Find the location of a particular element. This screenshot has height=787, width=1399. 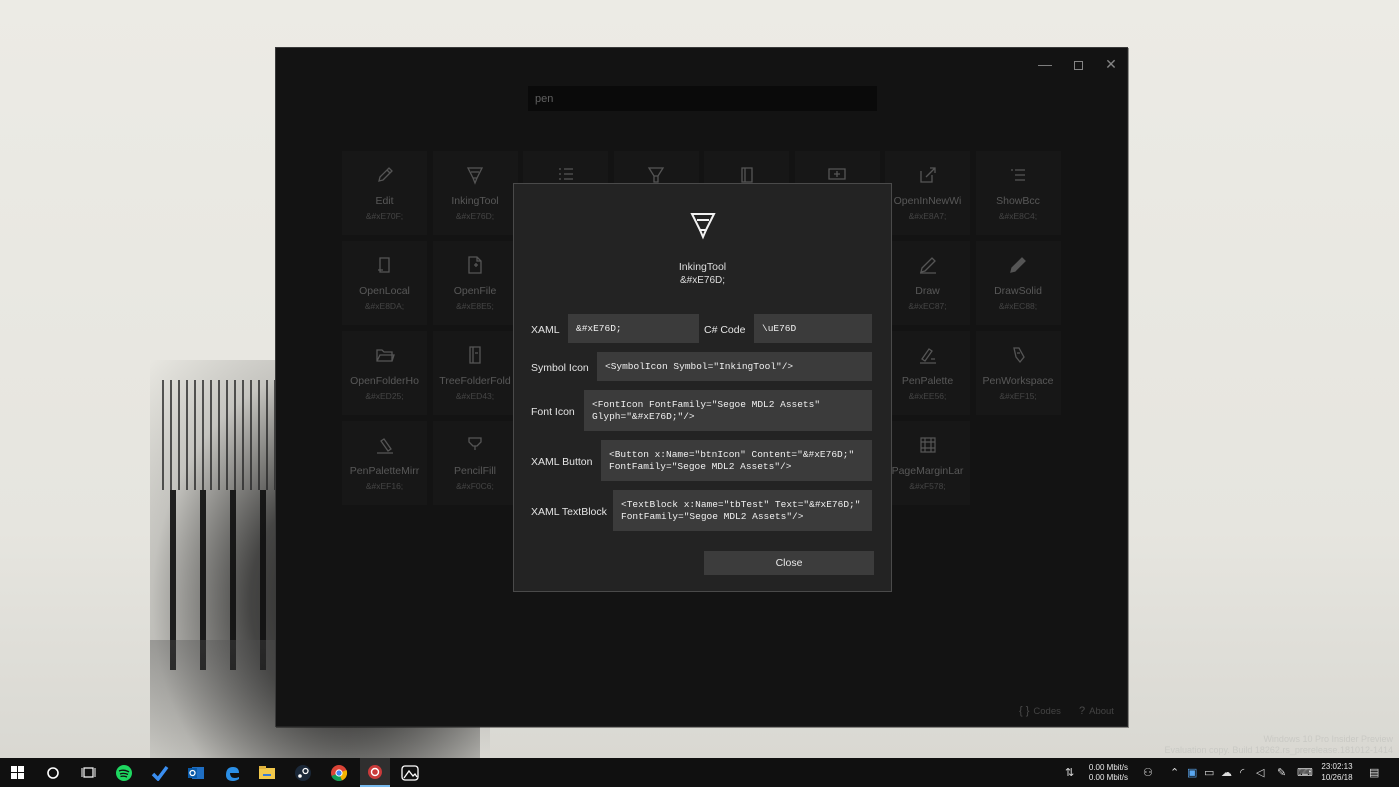

task-view-icon is located at coordinates (88, 772).